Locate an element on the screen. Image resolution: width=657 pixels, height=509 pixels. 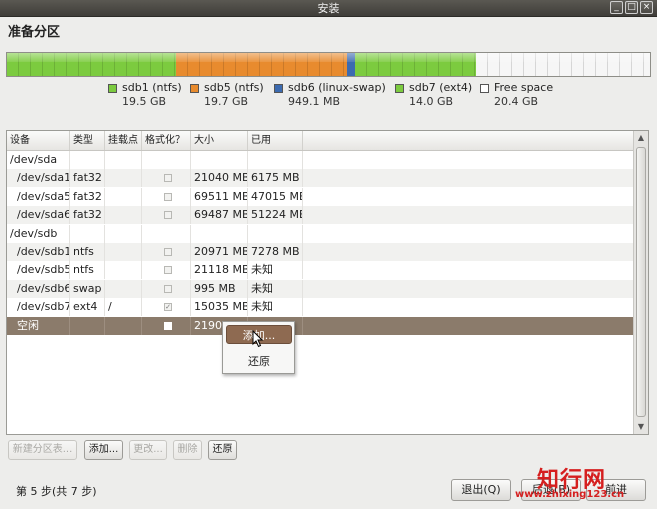
cell-device: /dev/sdb5 is located at coordinates (38, 270).